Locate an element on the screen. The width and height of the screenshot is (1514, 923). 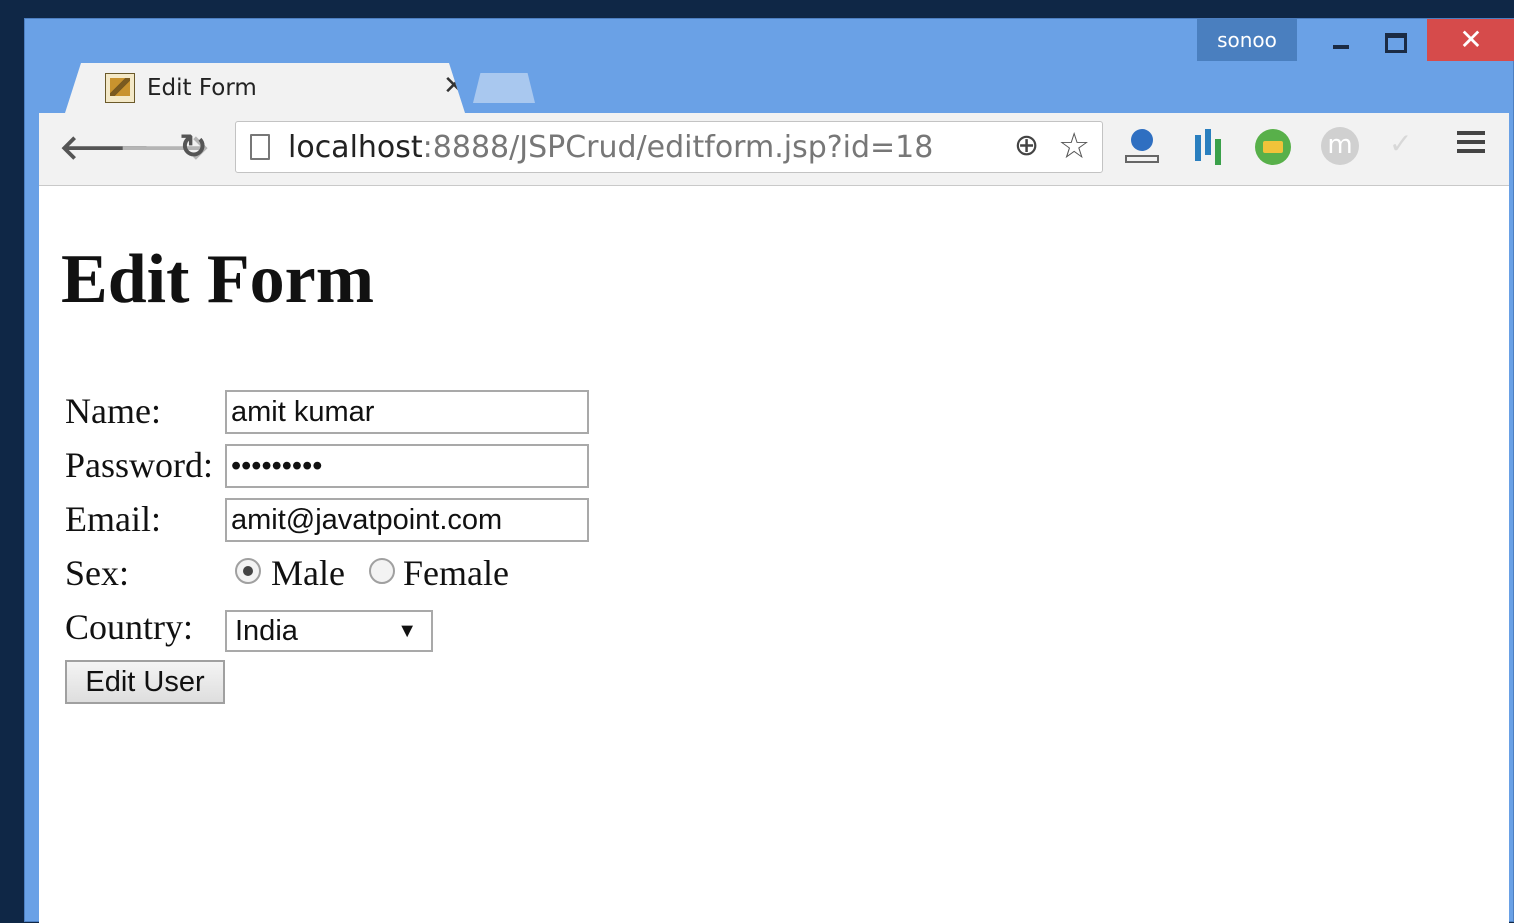
sex-label: Sex: is located at coordinates (97, 573).